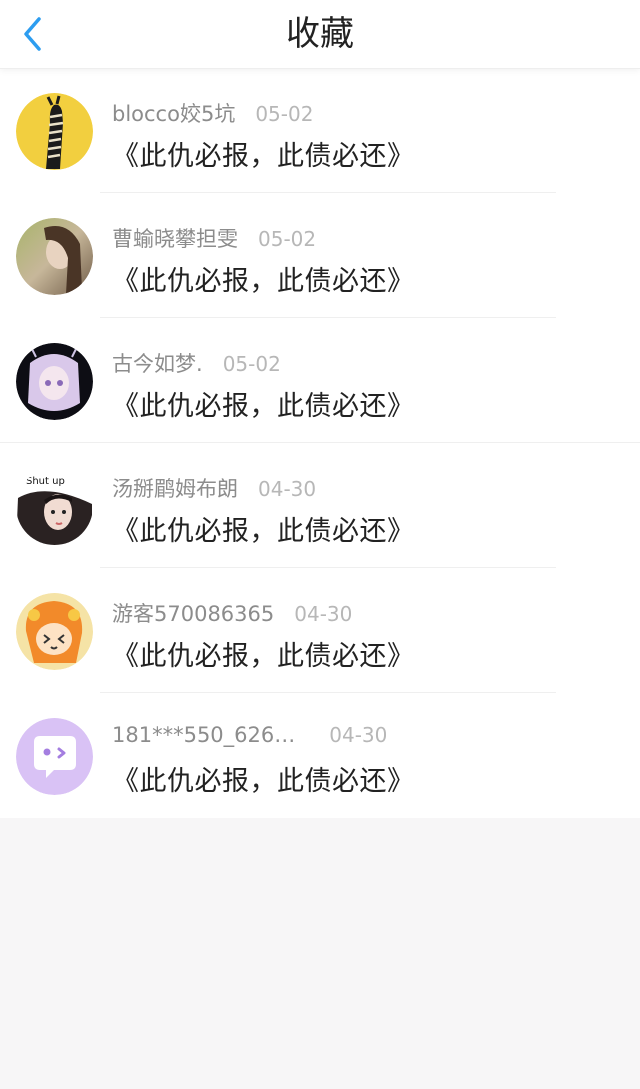  I want to click on list-item: 古今如梦. 05-02 《此仇必报，此债必还》, so click(320, 380).